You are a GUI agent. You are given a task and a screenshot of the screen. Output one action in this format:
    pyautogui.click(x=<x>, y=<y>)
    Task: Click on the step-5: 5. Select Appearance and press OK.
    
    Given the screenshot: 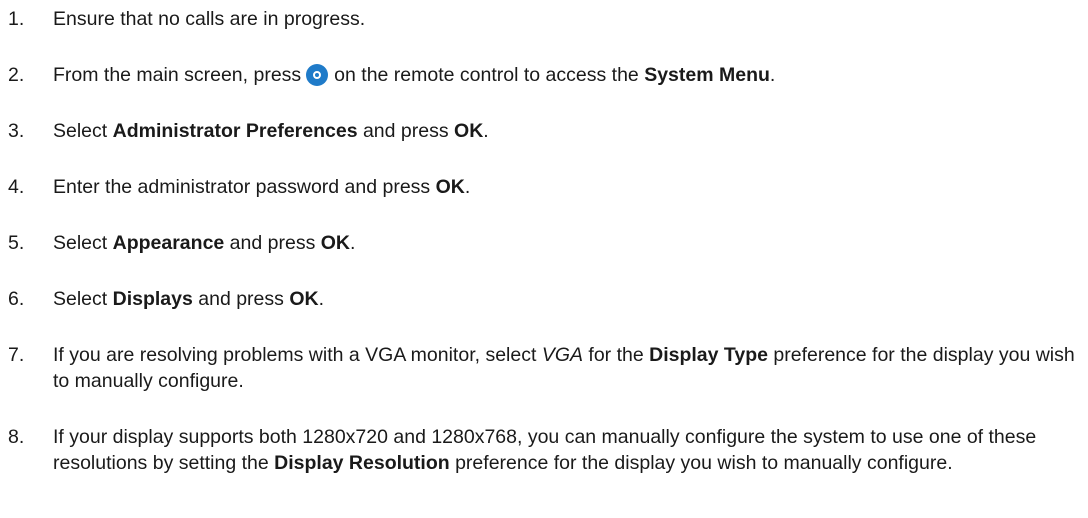 What is the action you would take?
    pyautogui.click(x=544, y=243)
    